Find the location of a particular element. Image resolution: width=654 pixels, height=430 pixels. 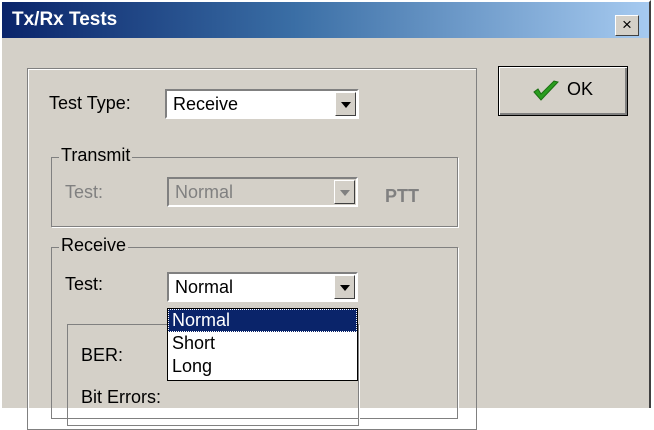

receive-test-dropdown-list: Normal Short Long is located at coordinates (262, 344).